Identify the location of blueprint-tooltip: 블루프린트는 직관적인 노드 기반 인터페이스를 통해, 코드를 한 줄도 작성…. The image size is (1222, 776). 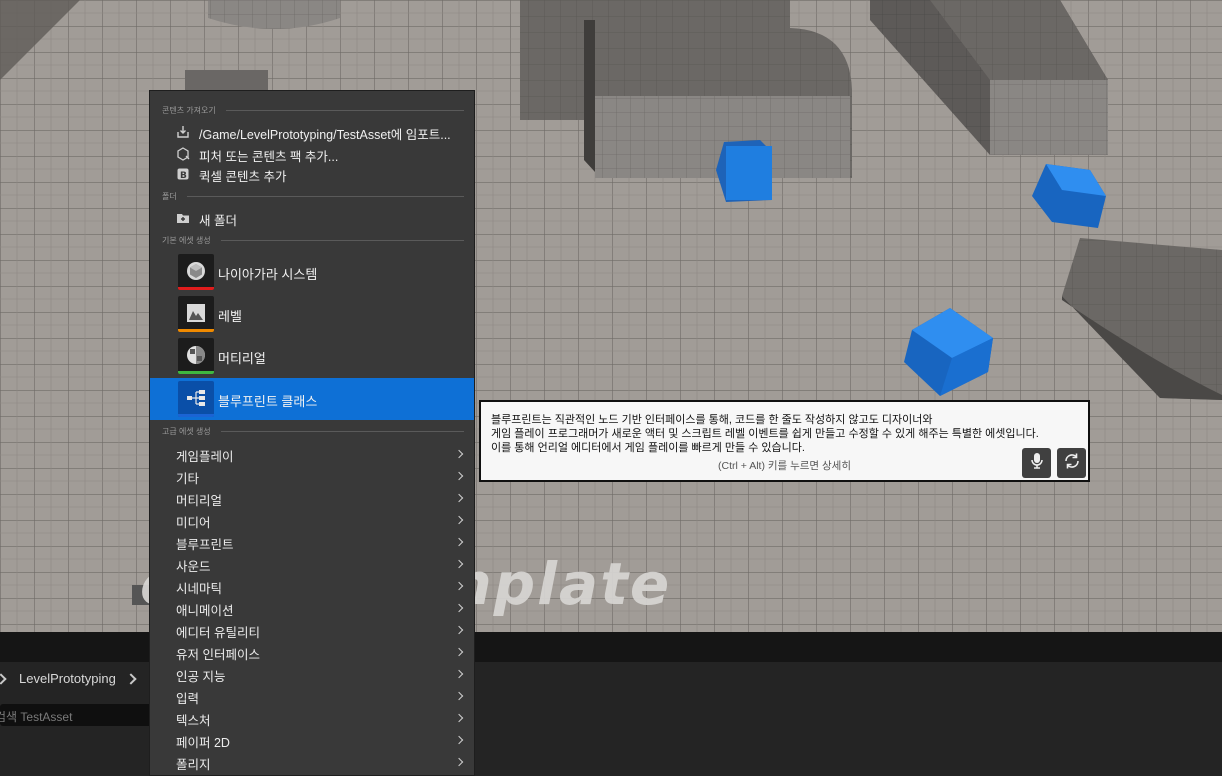
(784, 441).